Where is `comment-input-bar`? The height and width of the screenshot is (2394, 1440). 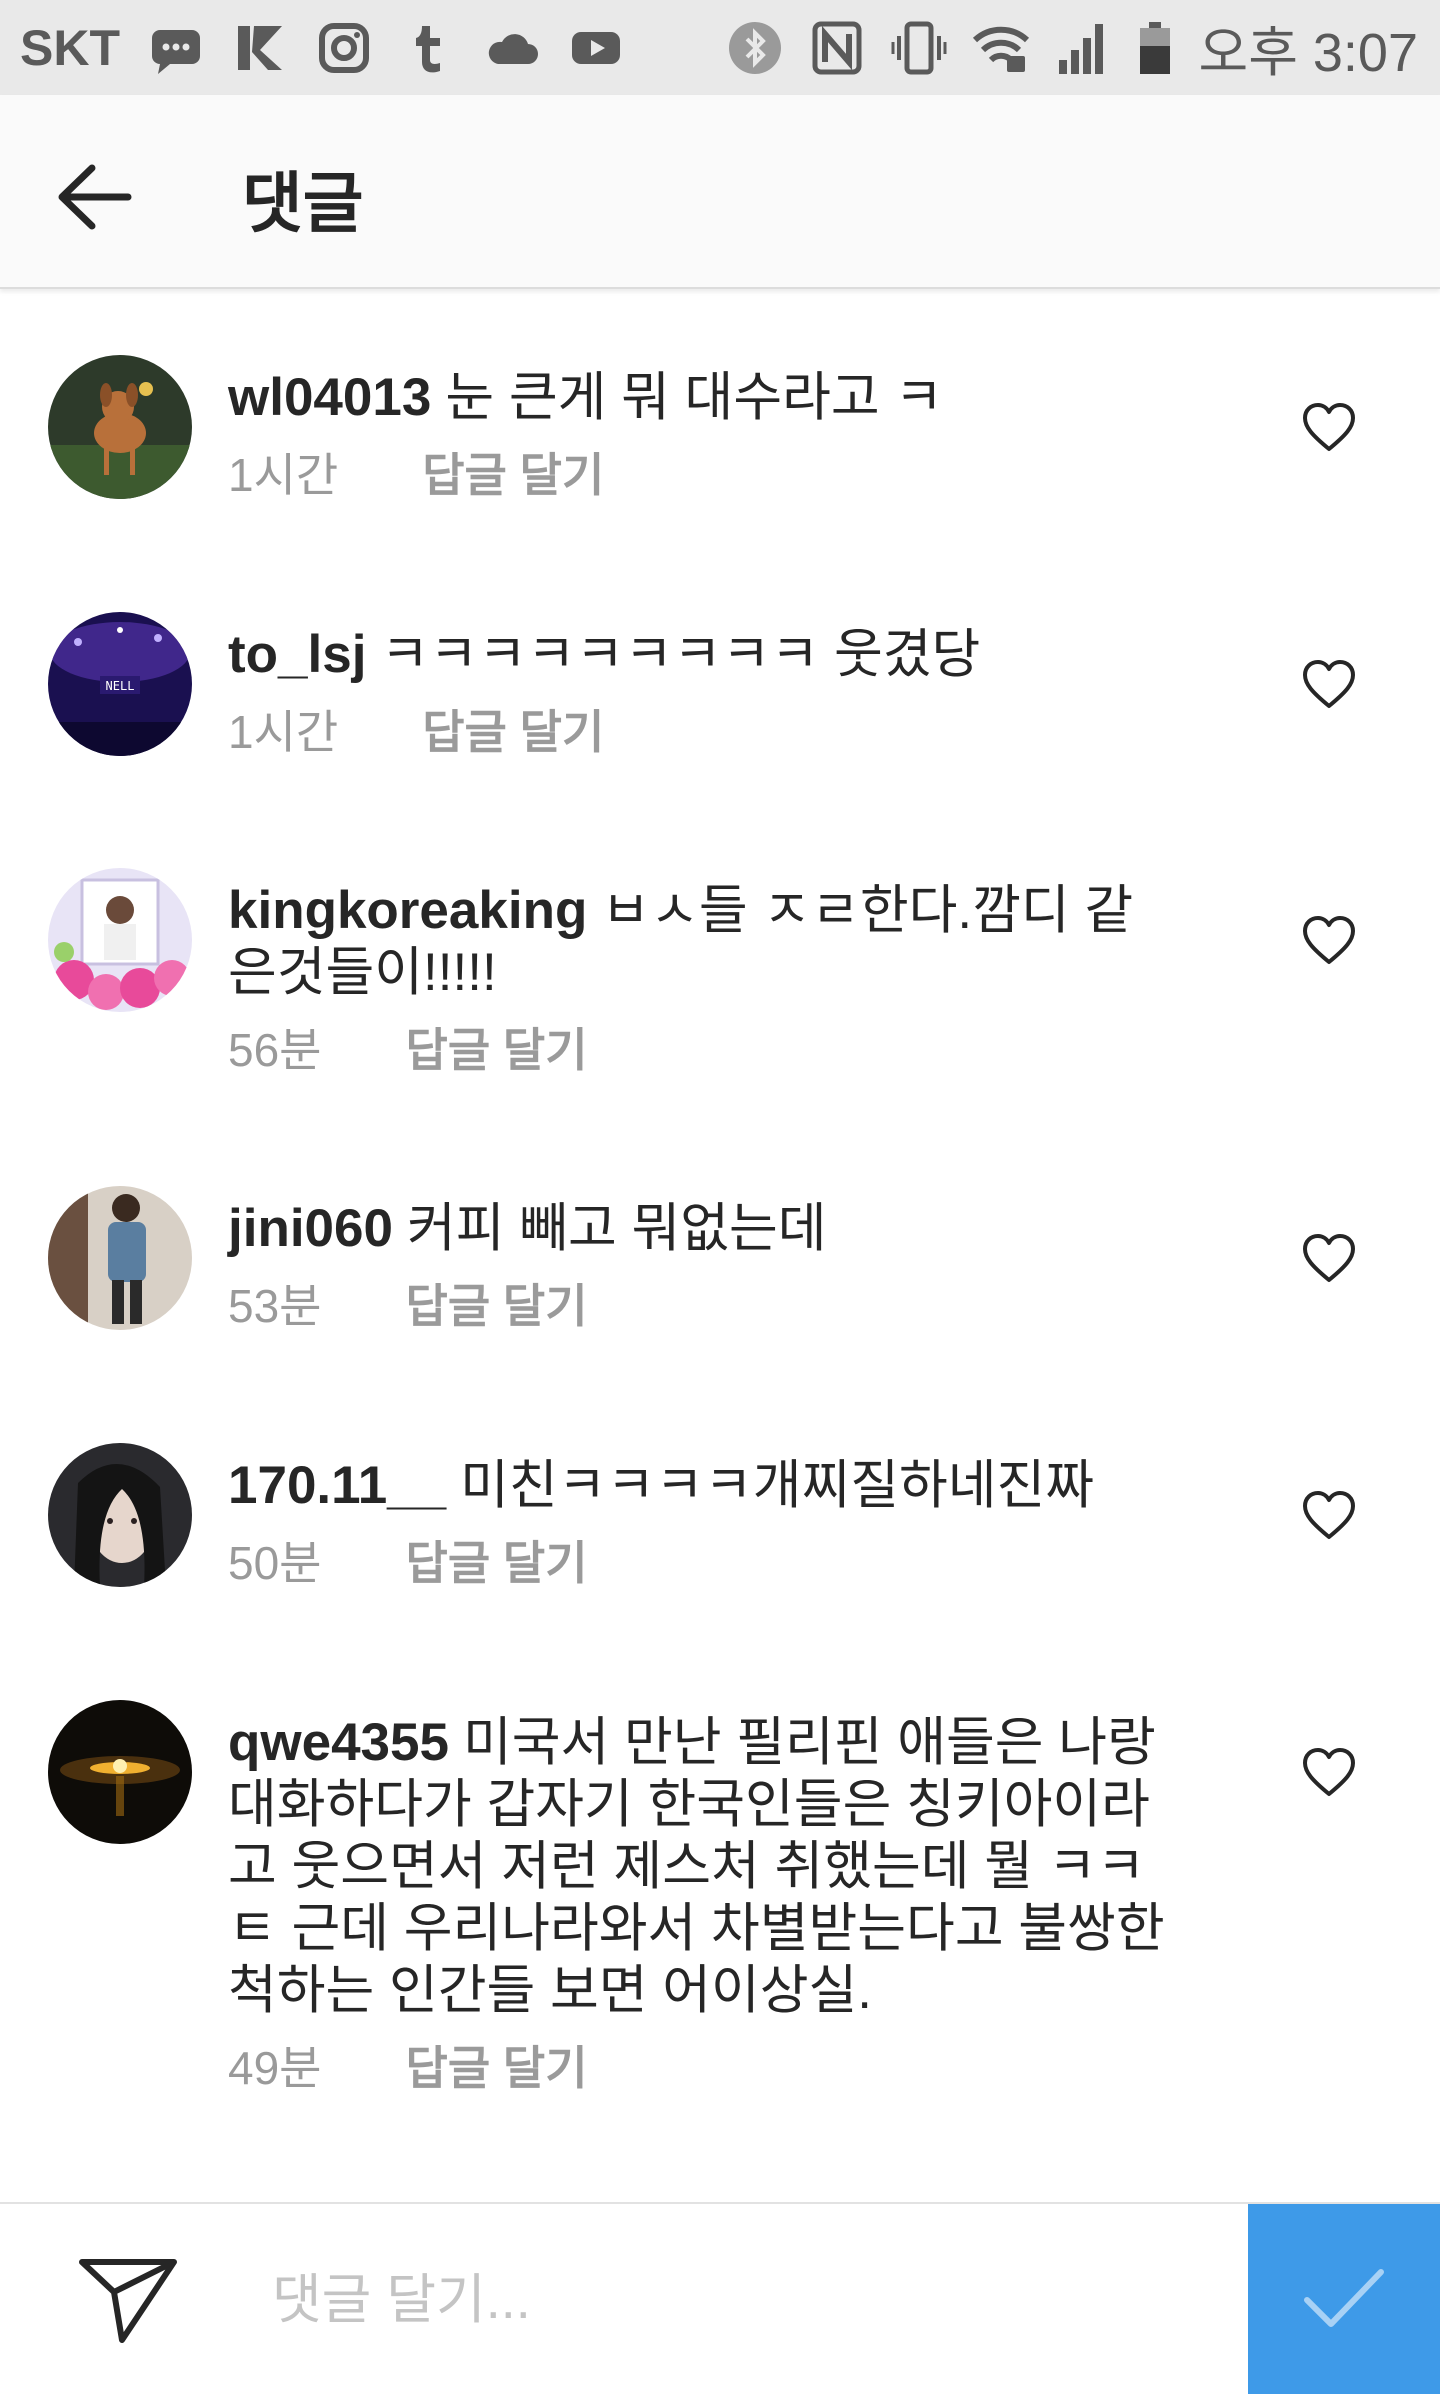
comment-input-bar is located at coordinates (720, 2298).